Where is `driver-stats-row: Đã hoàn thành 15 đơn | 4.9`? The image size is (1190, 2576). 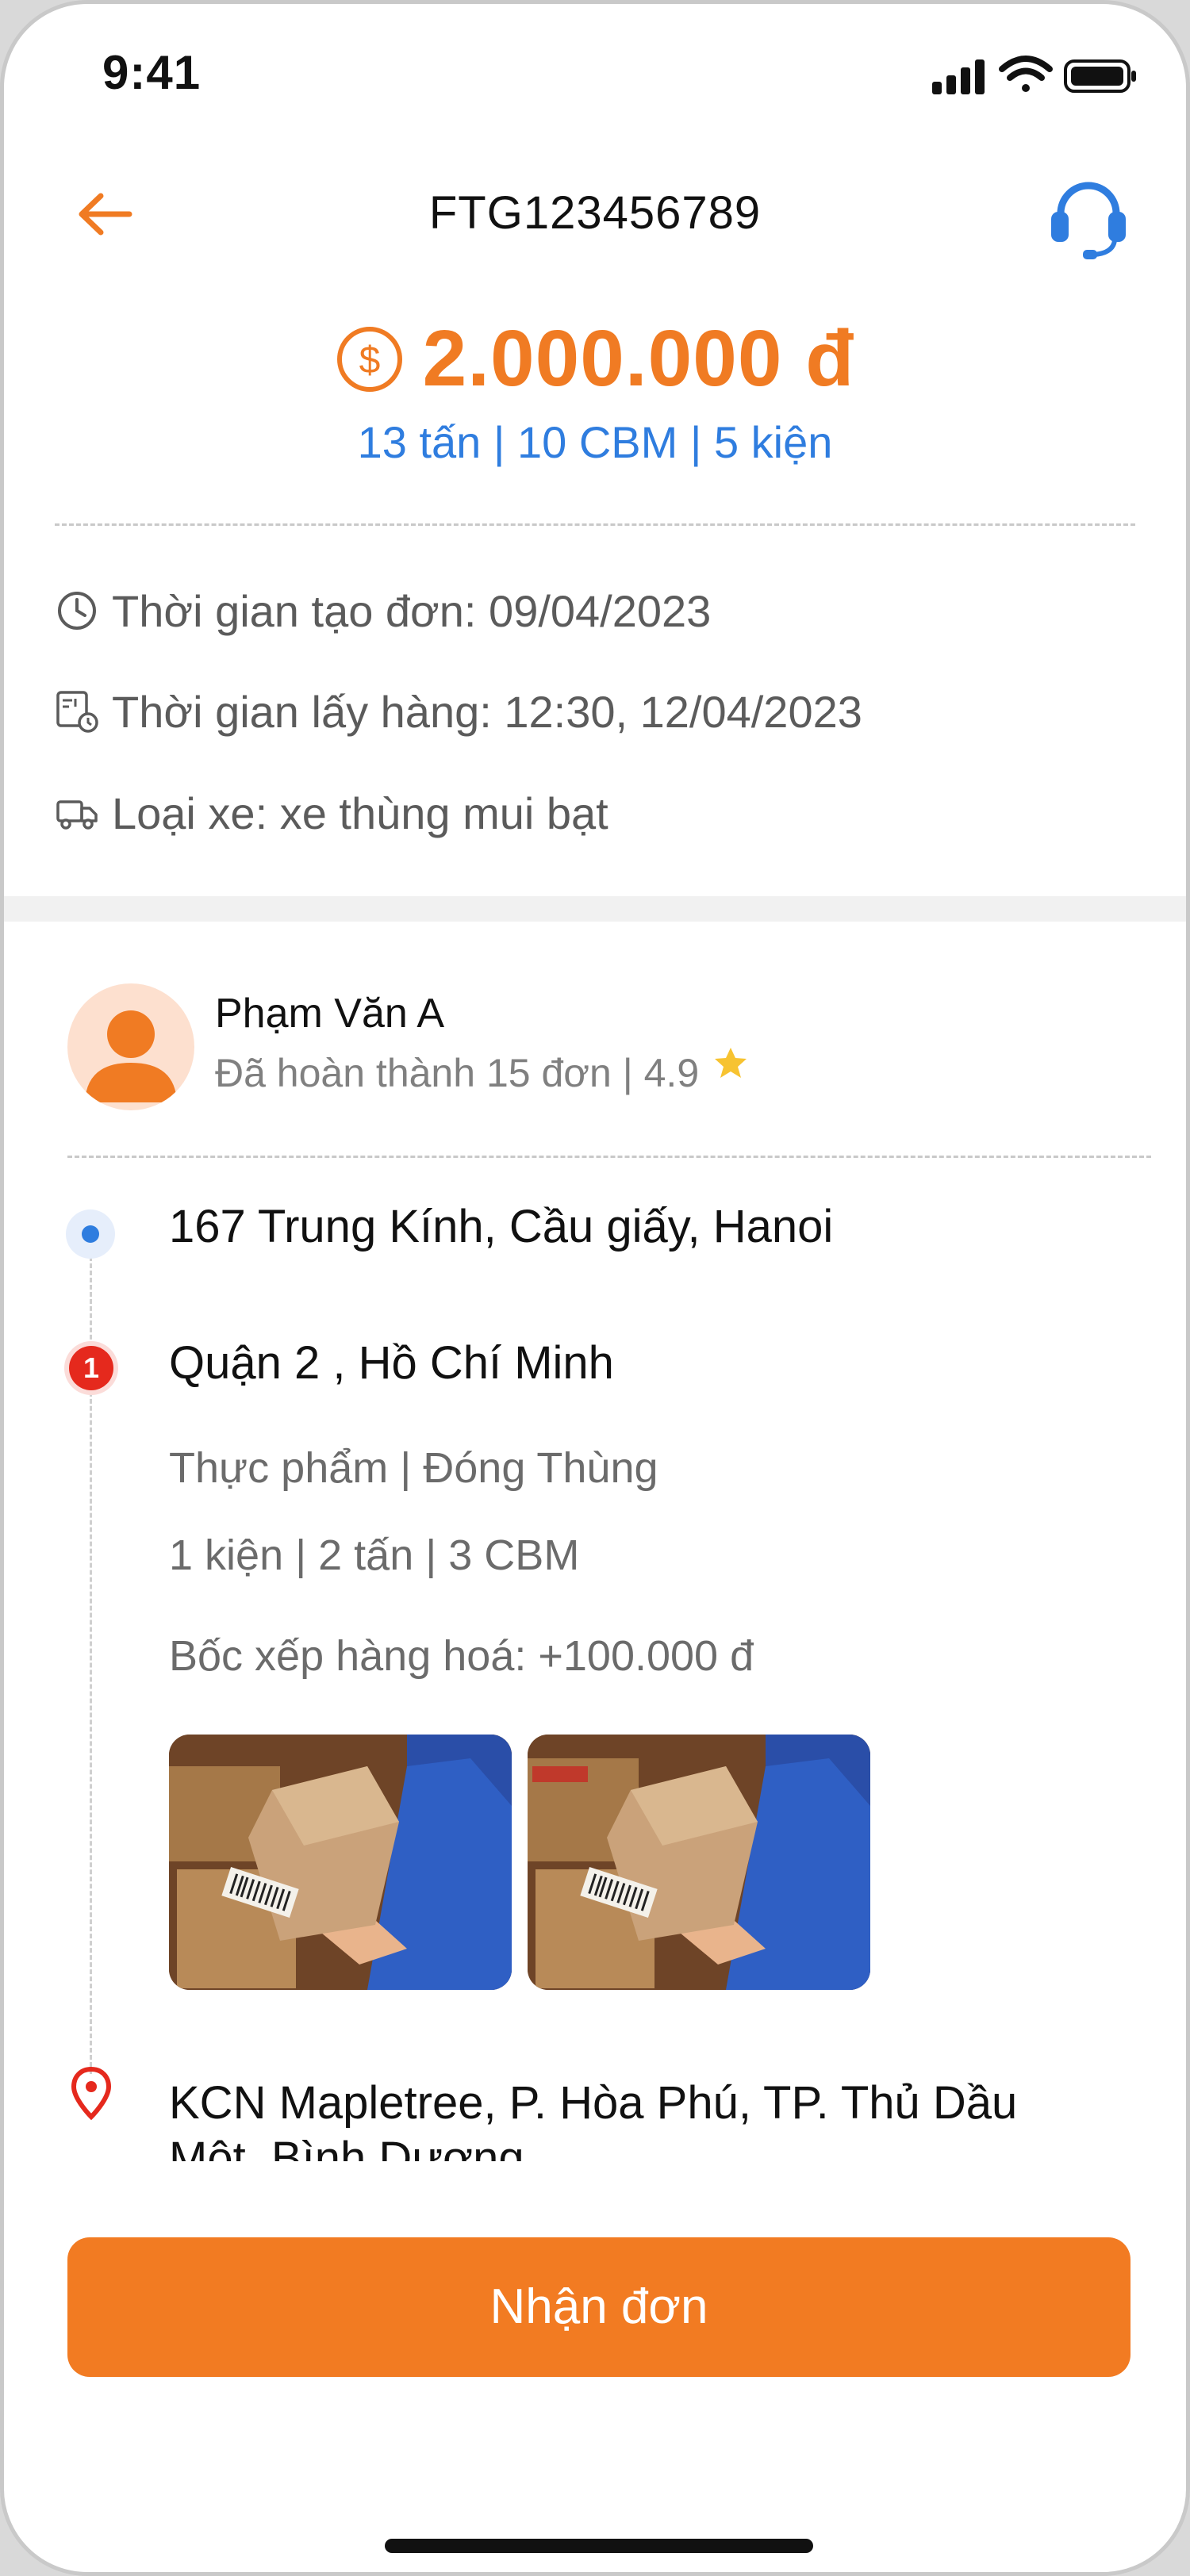 driver-stats-row: Đã hoàn thành 15 đơn | 4.9 is located at coordinates (482, 1072).